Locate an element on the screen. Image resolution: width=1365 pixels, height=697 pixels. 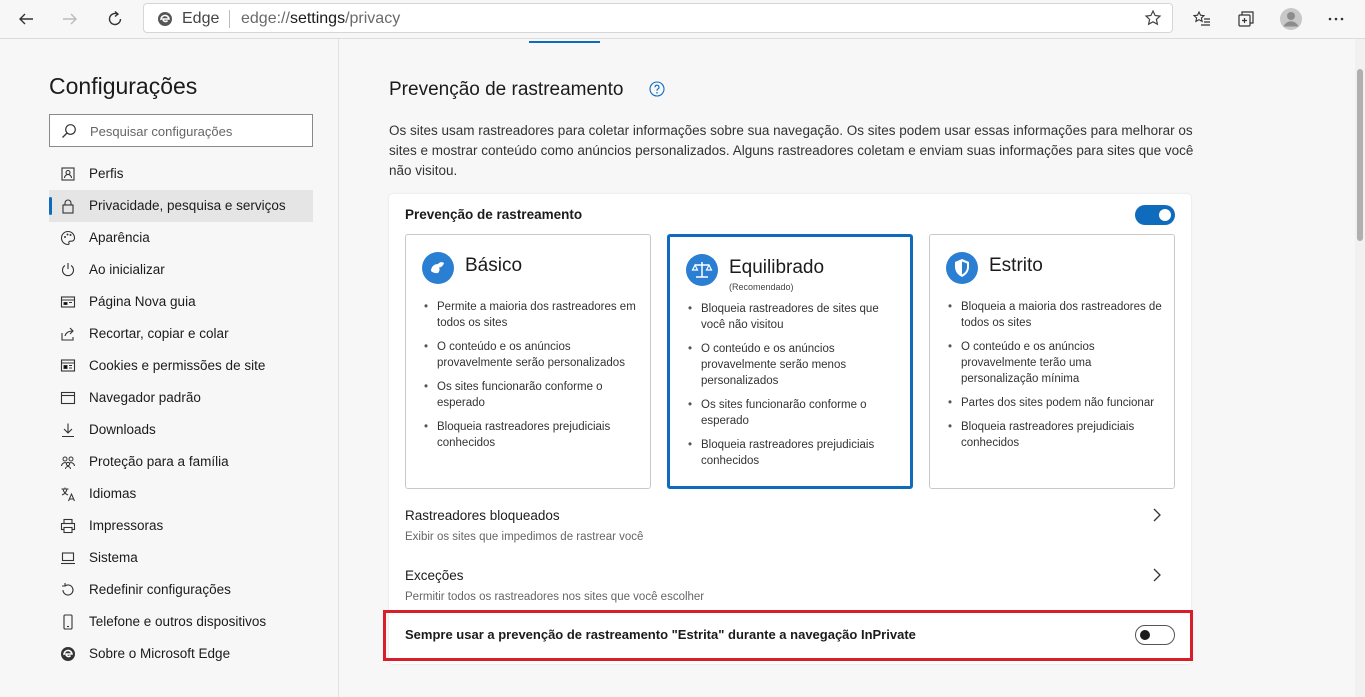
language-icon is located at coordinates (68, 494).